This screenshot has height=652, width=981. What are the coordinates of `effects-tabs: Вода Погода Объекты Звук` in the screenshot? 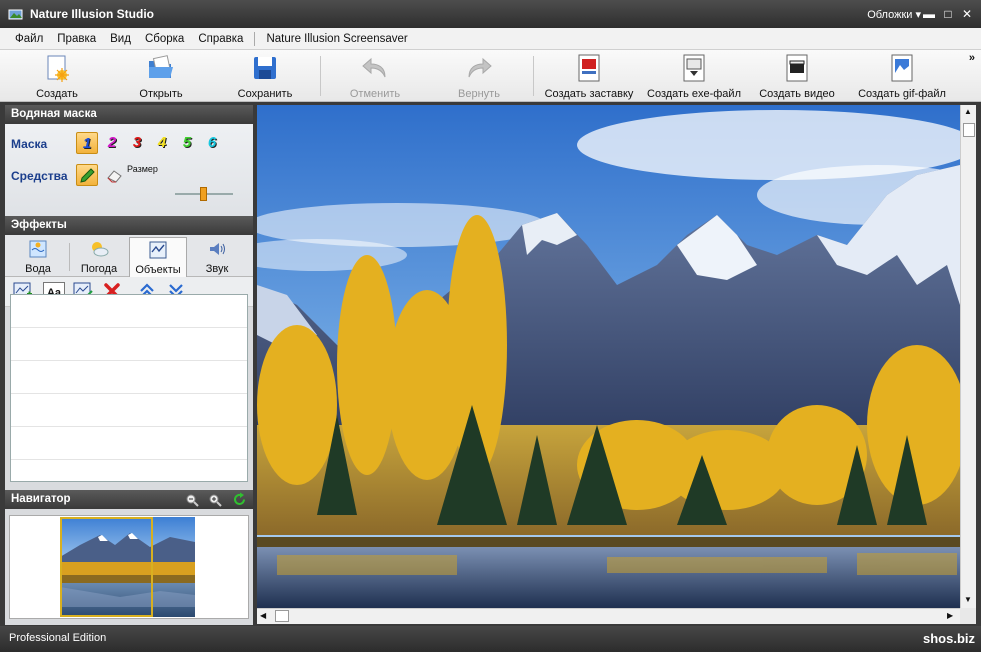 It's located at (129, 256).